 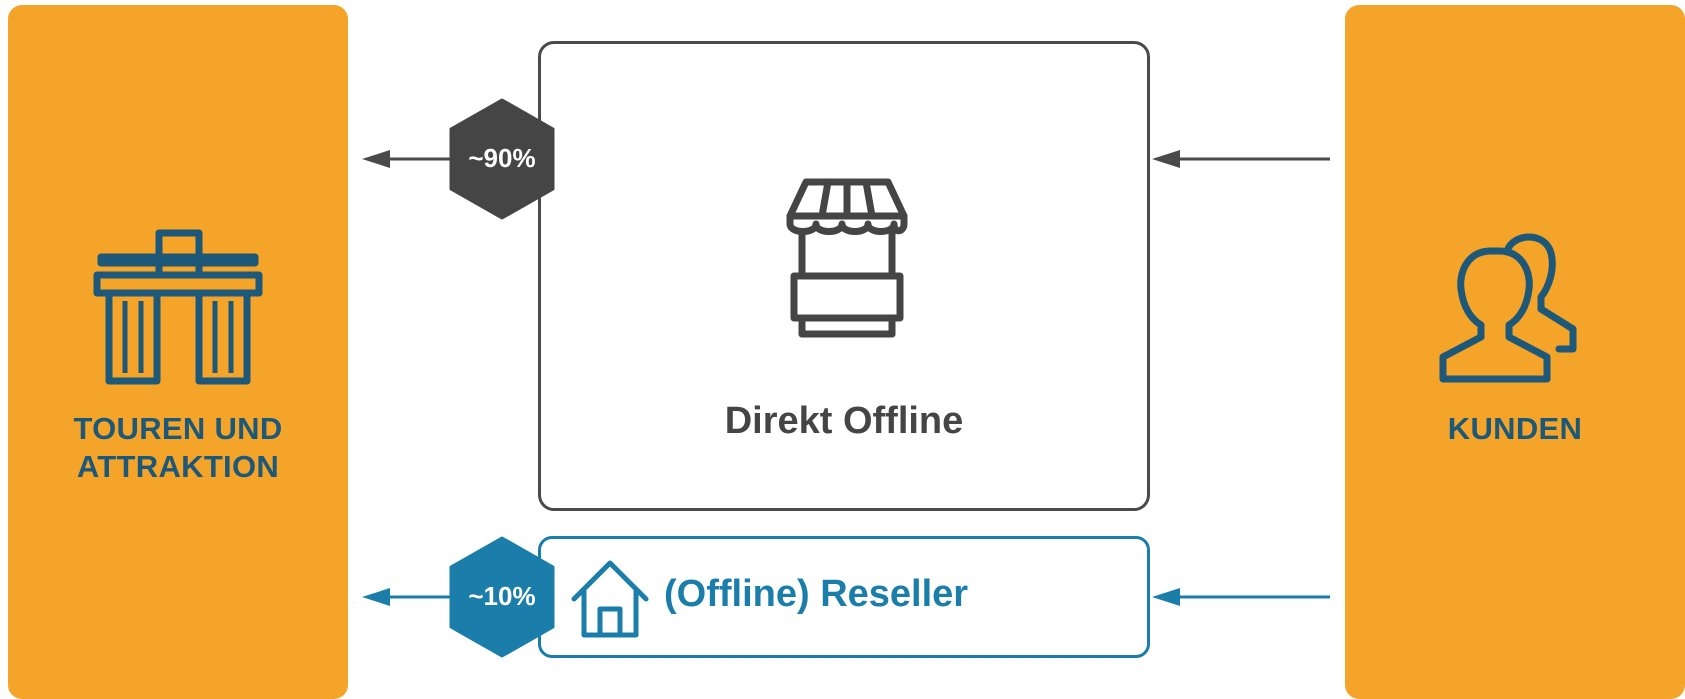 I want to click on kunden-label: KUNDEN, so click(x=1515, y=428).